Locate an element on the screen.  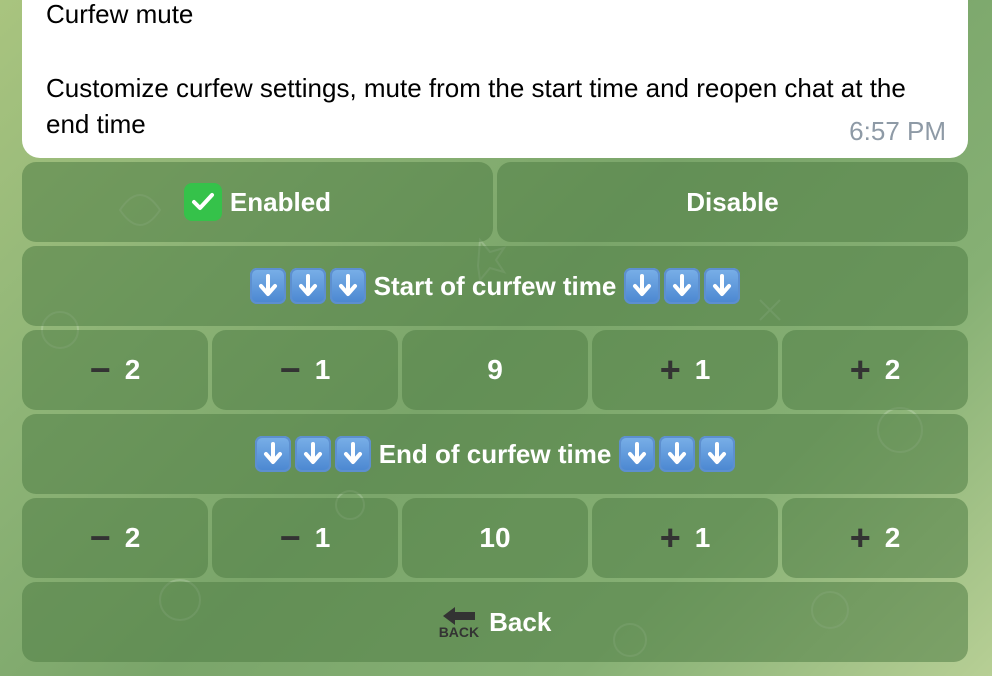
start-plus-2-value: 2 is located at coordinates (892, 369).